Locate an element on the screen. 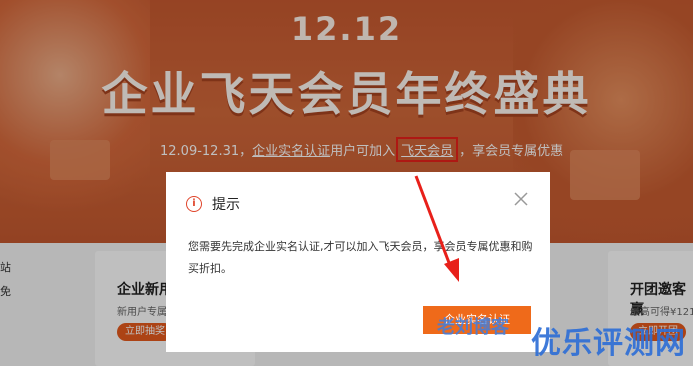 Image resolution: width=693 pixels, height=366 pixels. watermark-text: 老刘博客 is located at coordinates (473, 327).